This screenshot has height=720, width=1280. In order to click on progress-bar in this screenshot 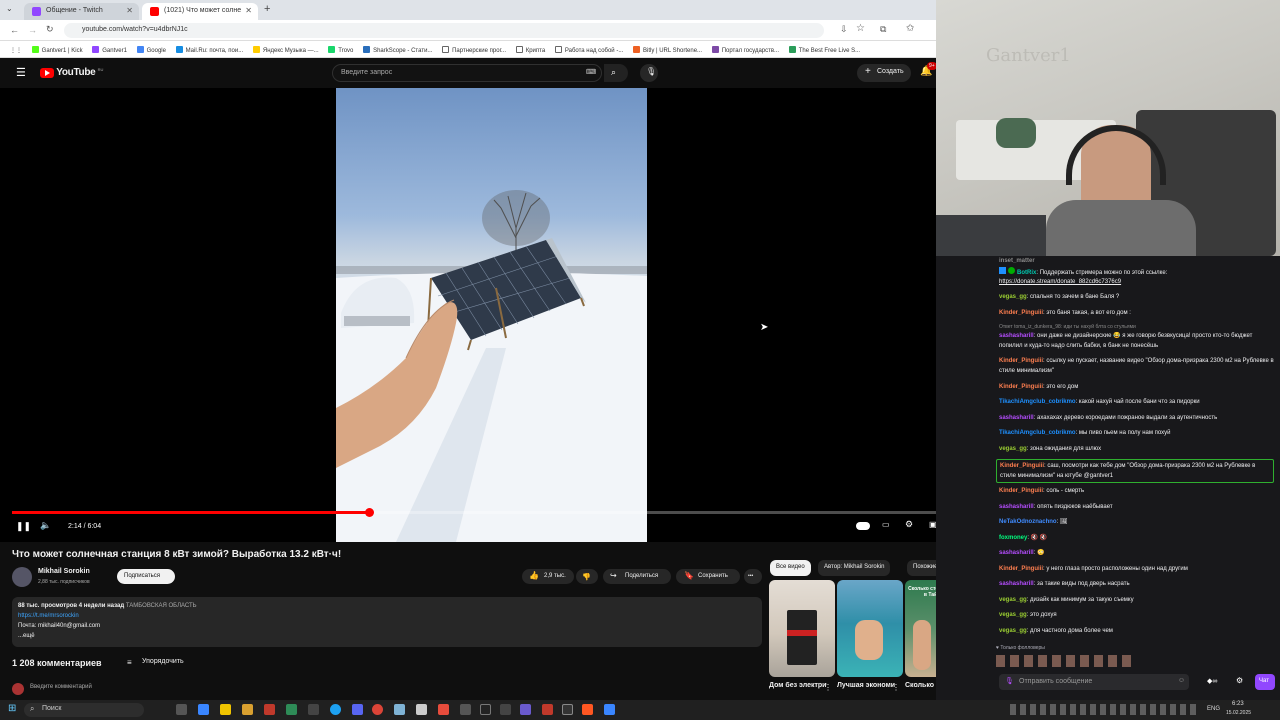, I will do `click(490, 512)`.